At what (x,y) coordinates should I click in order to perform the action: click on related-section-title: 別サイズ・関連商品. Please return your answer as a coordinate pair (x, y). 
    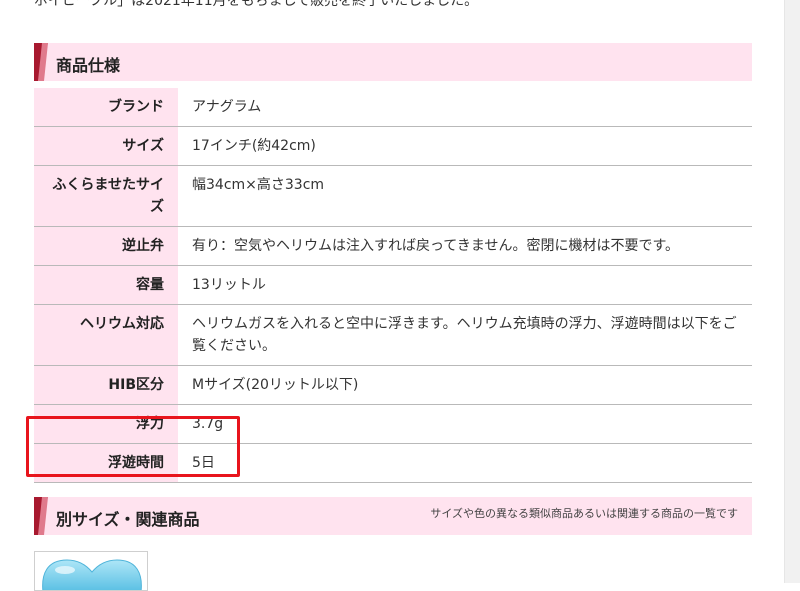
    Looking at the image, I should click on (128, 519).